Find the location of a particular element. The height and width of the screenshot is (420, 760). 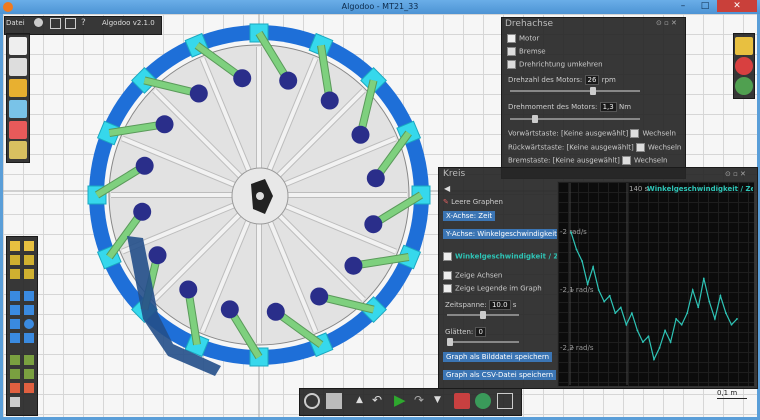

drehzahl-slider-knob is located at coordinates (593, 91).